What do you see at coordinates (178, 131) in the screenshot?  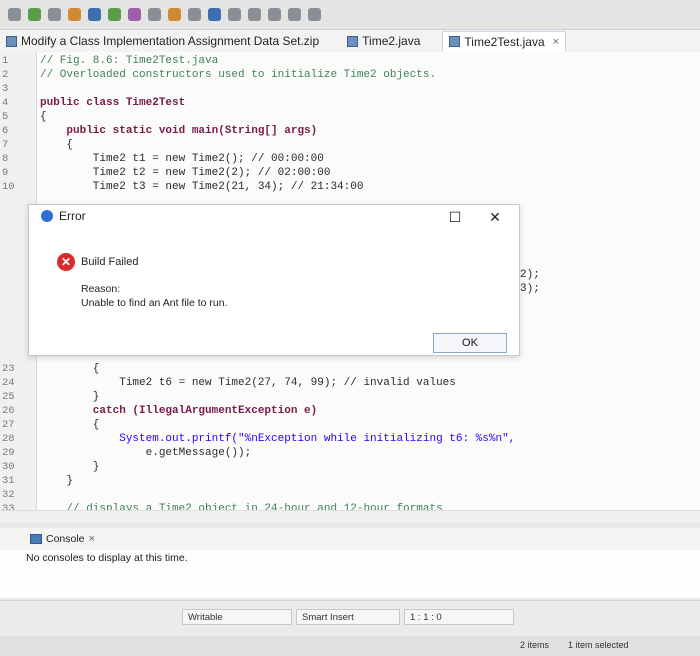 I see `code-line: public static void main(String[] args)` at bounding box center [178, 131].